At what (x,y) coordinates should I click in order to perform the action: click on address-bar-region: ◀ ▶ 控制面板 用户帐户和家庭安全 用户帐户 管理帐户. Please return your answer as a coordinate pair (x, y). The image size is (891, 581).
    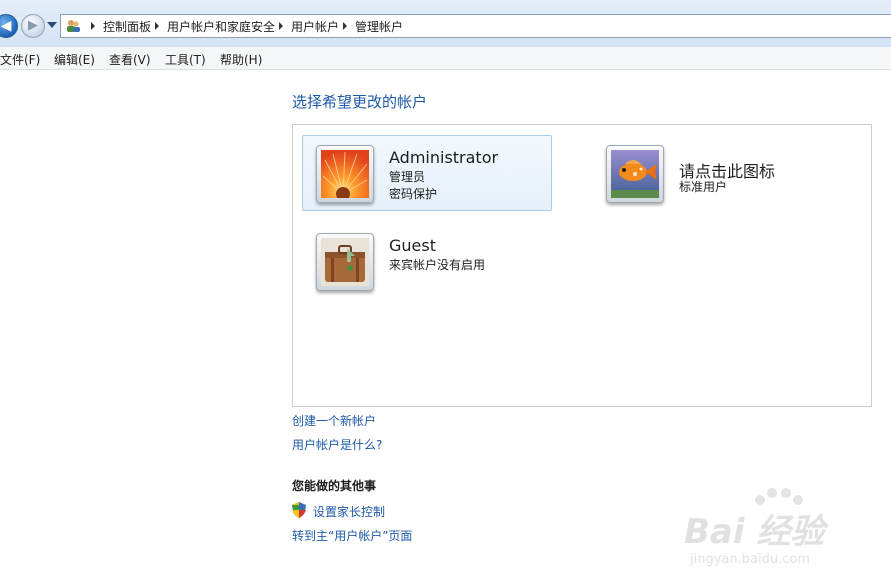
    Looking at the image, I should click on (445, 23).